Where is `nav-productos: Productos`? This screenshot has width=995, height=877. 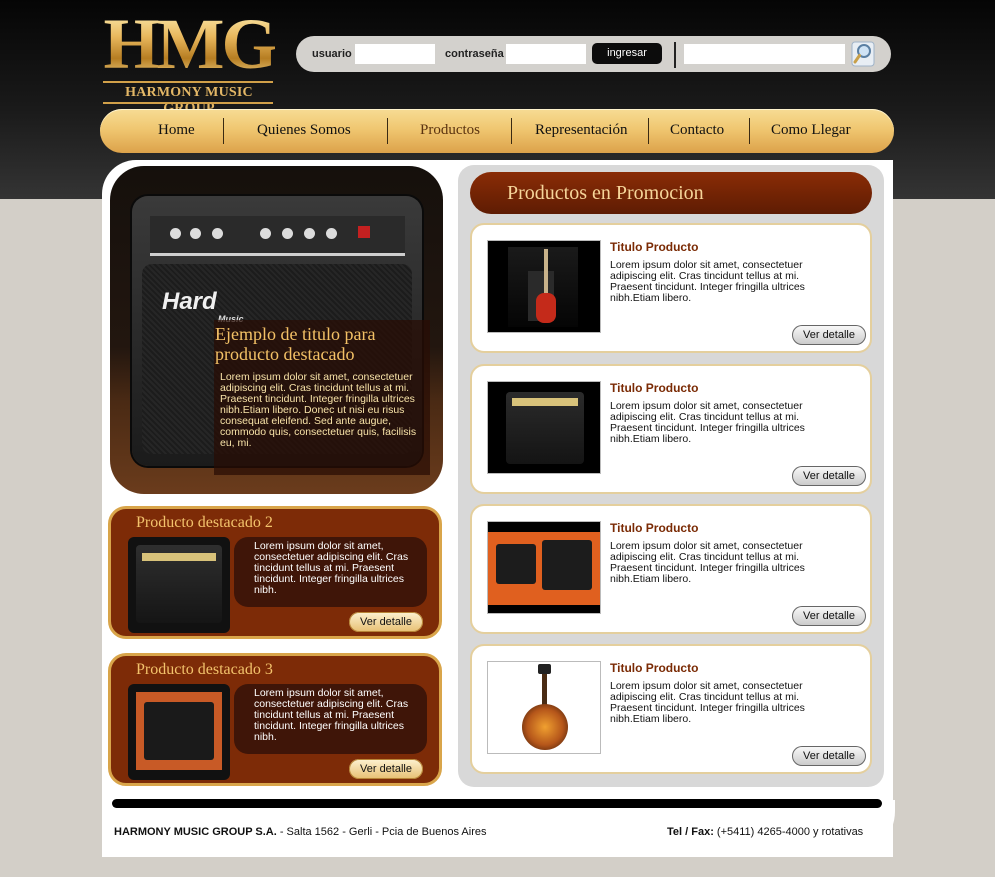
nav-productos: Productos is located at coordinates (450, 130).